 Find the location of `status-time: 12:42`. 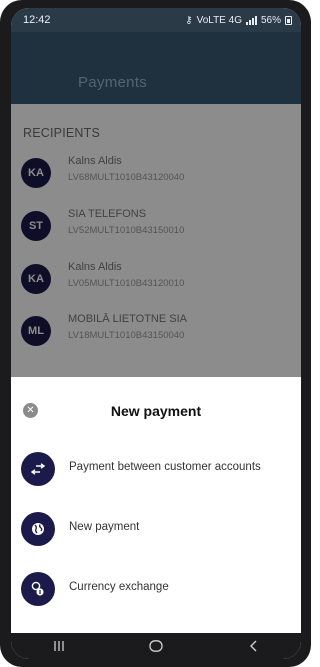

status-time: 12:42 is located at coordinates (37, 20).